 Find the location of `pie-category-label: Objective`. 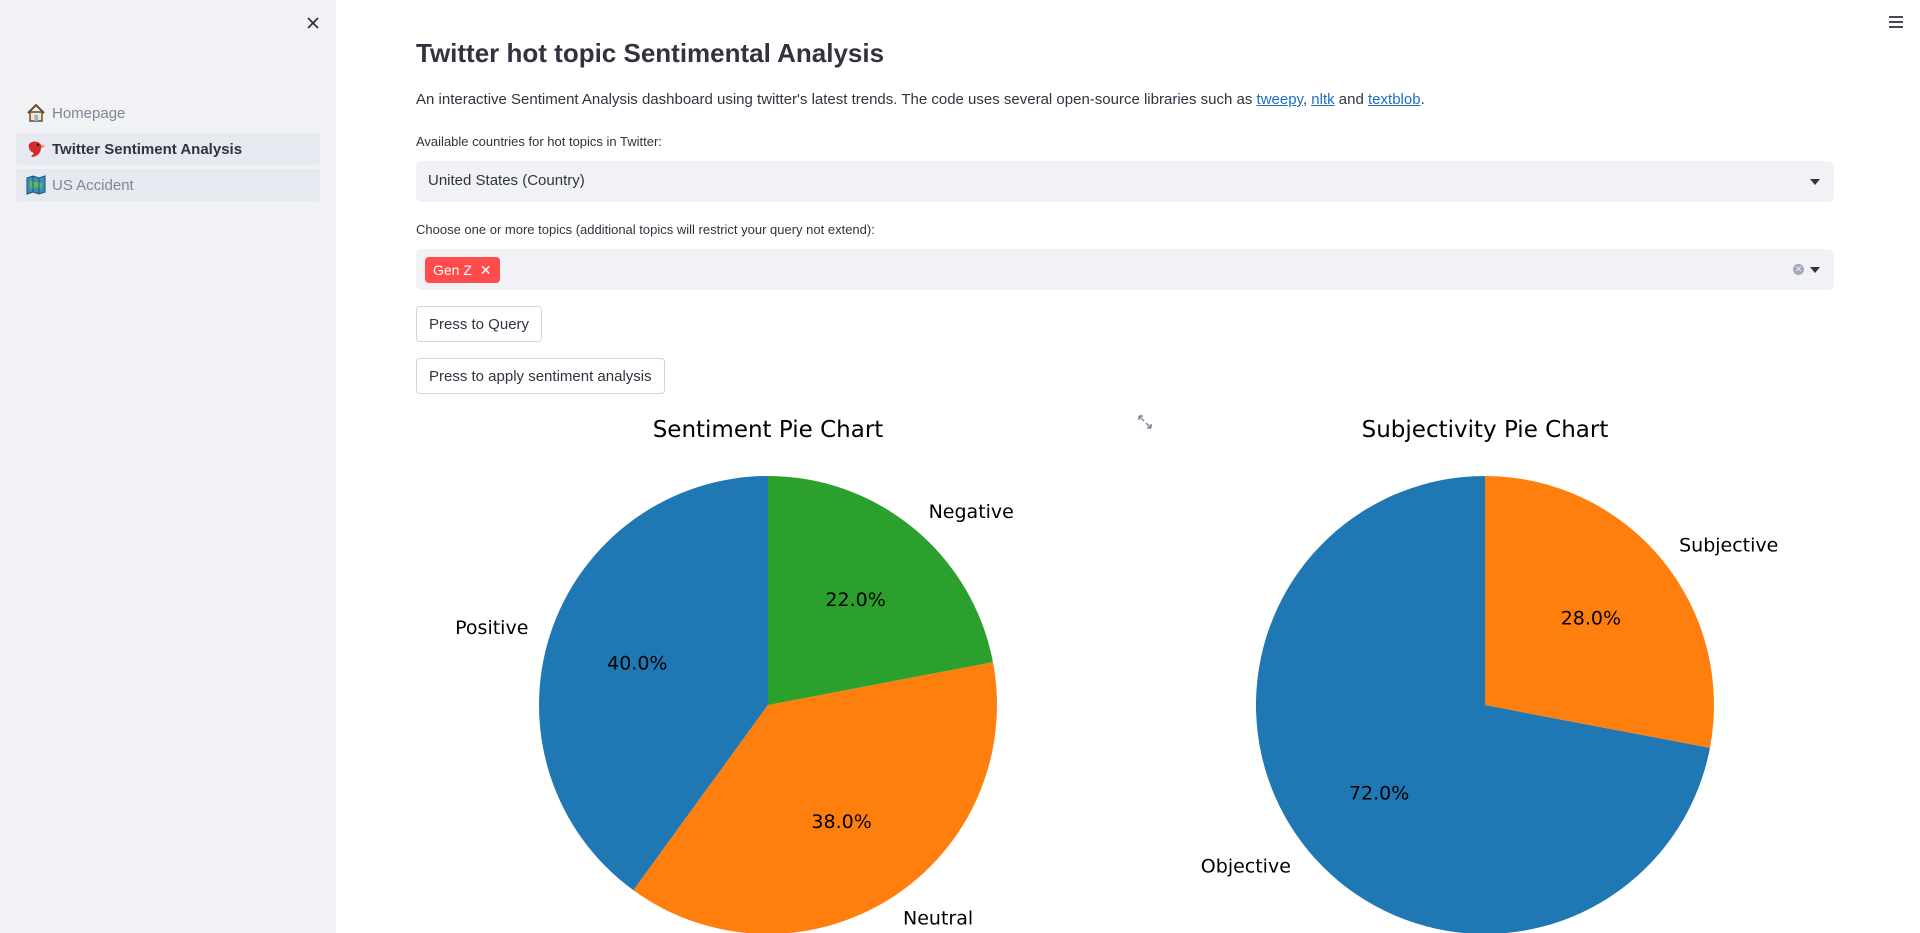

pie-category-label: Objective is located at coordinates (1246, 867).